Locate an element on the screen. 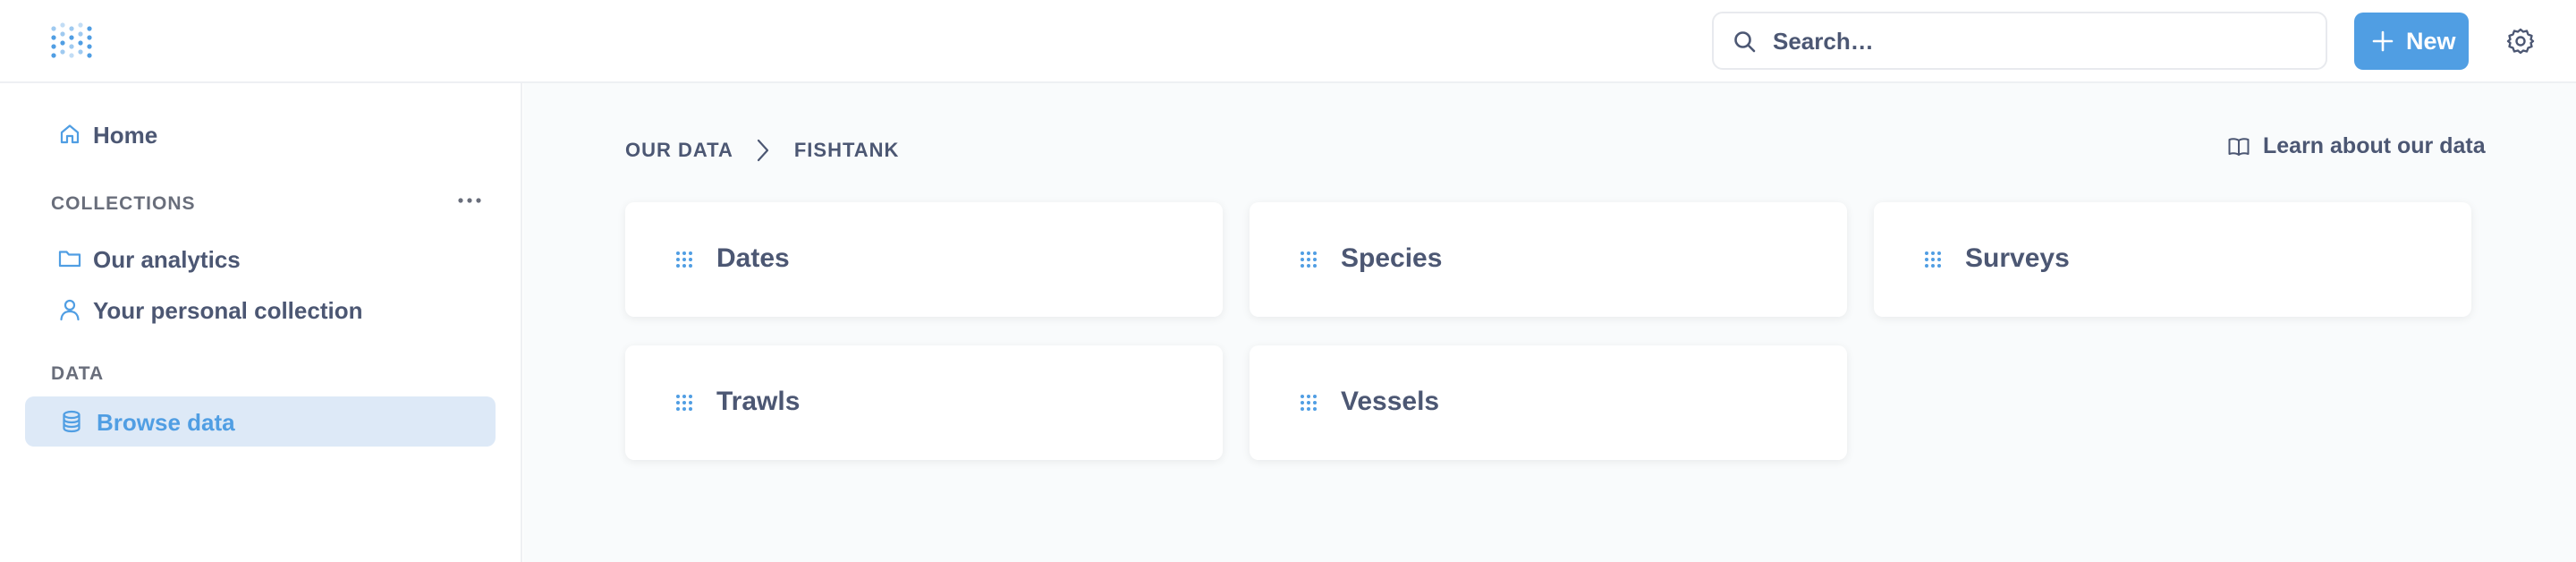 The width and height of the screenshot is (2576, 562). data-section-title: DATA is located at coordinates (78, 373).